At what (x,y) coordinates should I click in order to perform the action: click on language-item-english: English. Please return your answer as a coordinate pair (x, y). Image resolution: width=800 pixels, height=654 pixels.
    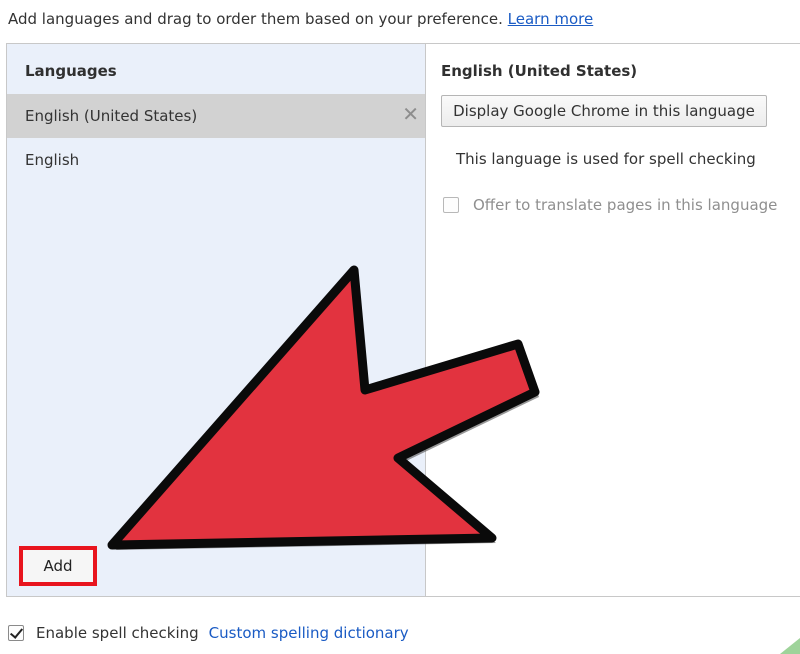
    Looking at the image, I should click on (216, 160).